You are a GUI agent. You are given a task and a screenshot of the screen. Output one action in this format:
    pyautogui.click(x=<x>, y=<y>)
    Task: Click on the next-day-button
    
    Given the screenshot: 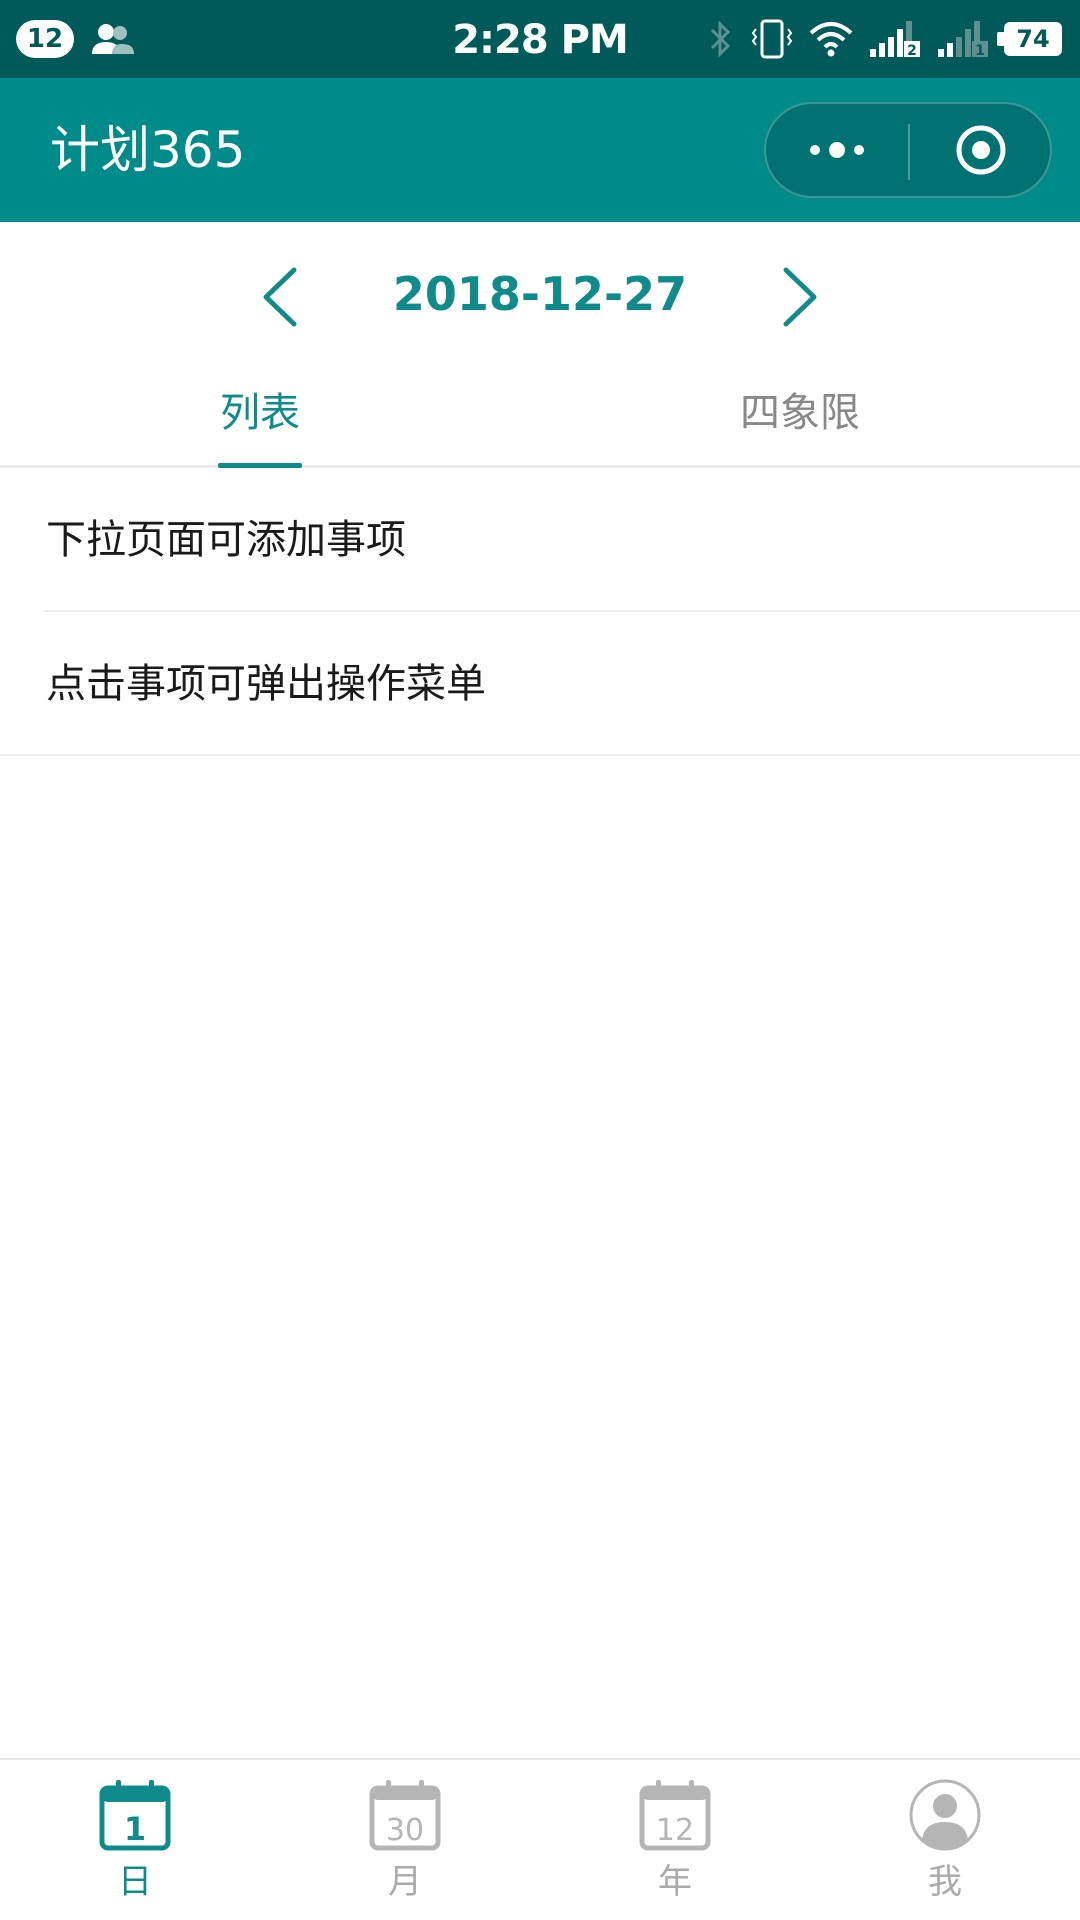 What is the action you would take?
    pyautogui.click(x=800, y=297)
    